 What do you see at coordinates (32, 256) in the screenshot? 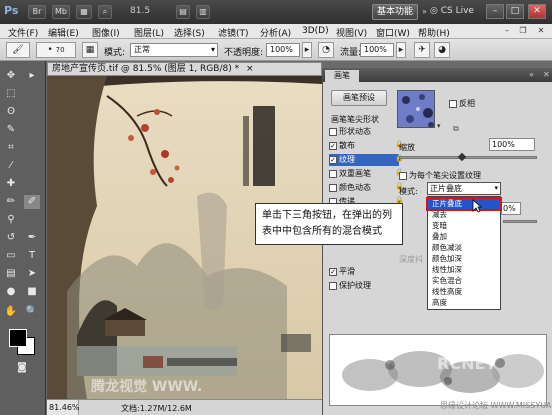
I see `type-tool-icon: T` at bounding box center [32, 256].